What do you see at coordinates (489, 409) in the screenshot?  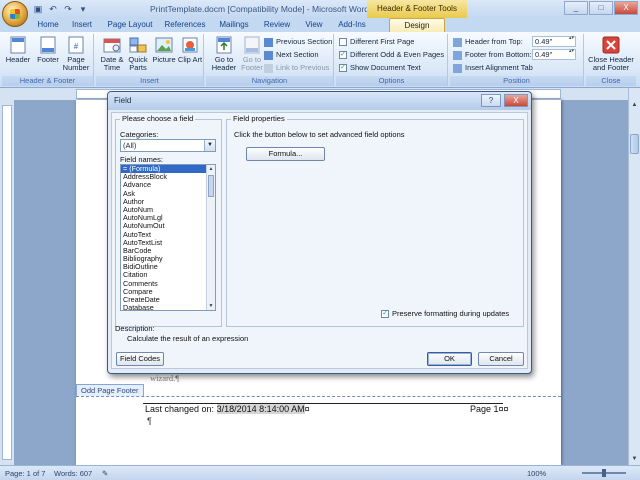 I see `footer-page-number: Page 1¤¤` at bounding box center [489, 409].